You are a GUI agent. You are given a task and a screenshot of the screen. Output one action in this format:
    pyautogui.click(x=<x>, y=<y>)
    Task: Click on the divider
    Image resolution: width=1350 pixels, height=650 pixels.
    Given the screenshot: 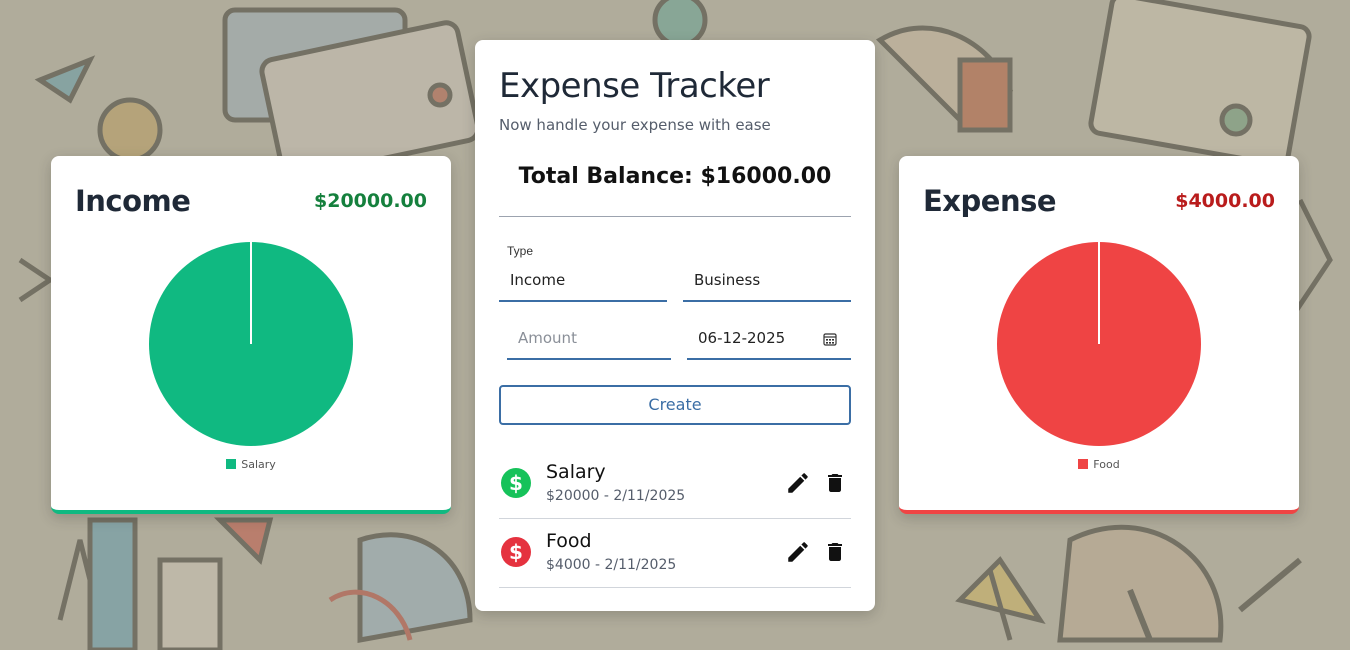 What is the action you would take?
    pyautogui.click(x=675, y=216)
    